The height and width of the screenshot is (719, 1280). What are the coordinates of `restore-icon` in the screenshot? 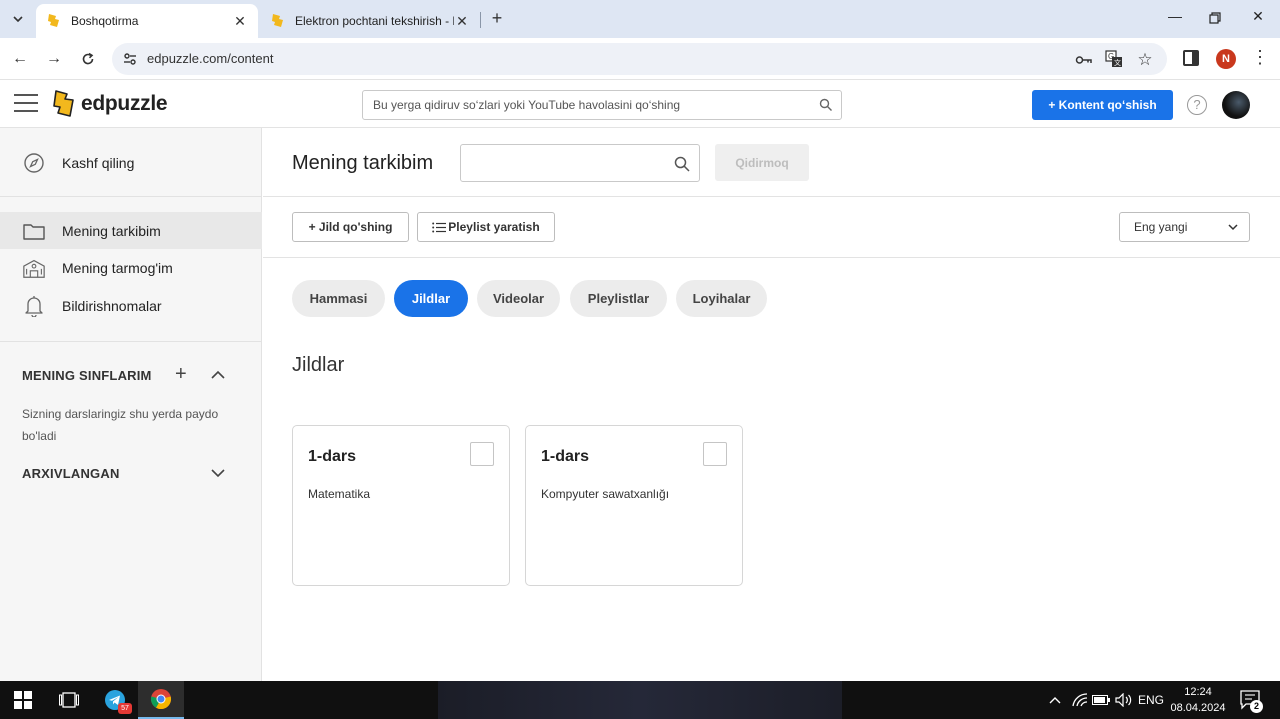 It's located at (1215, 19).